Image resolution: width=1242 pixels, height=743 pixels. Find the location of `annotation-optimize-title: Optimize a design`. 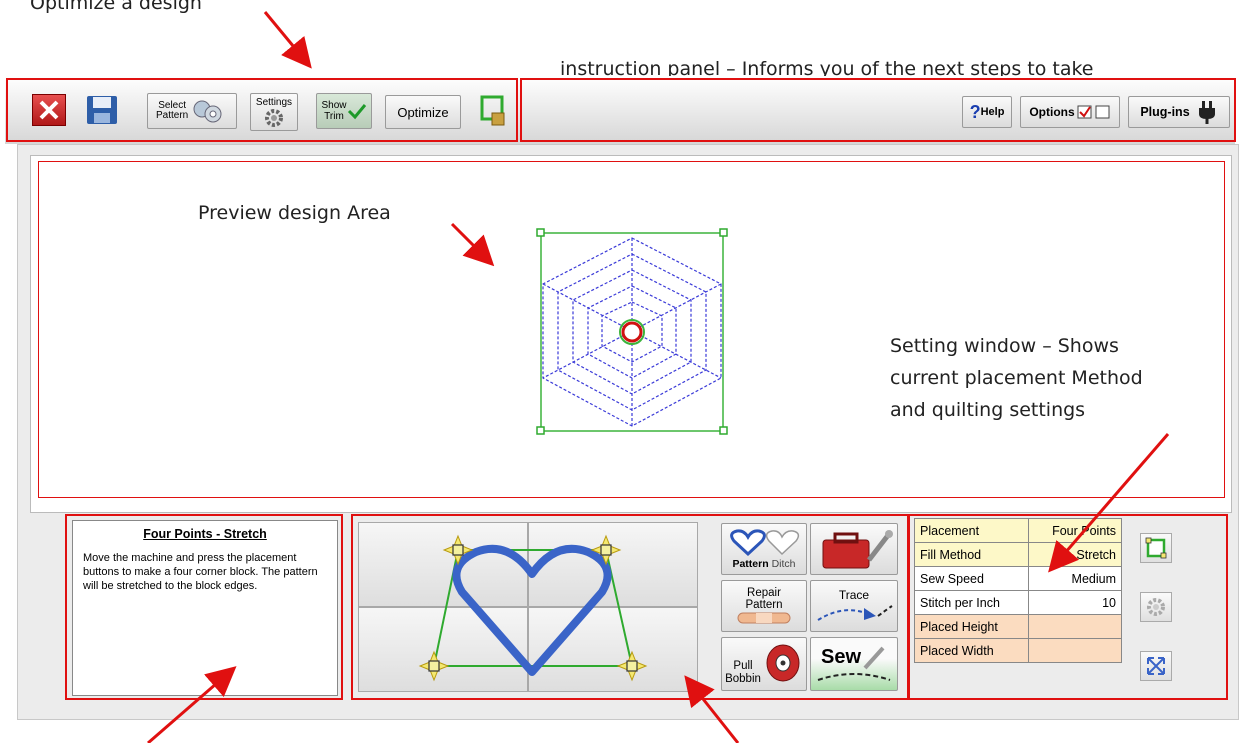

annotation-optimize-title: Optimize a design is located at coordinates (116, 7).